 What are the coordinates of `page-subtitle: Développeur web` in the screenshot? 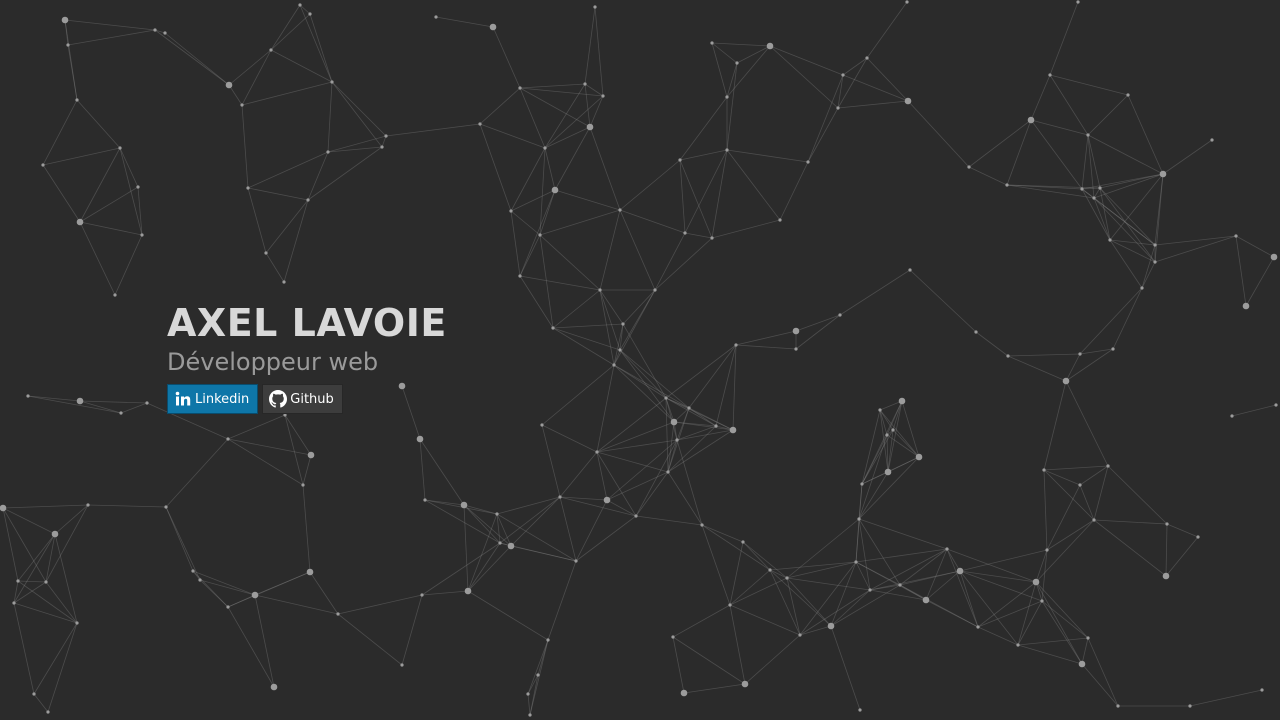 It's located at (273, 362).